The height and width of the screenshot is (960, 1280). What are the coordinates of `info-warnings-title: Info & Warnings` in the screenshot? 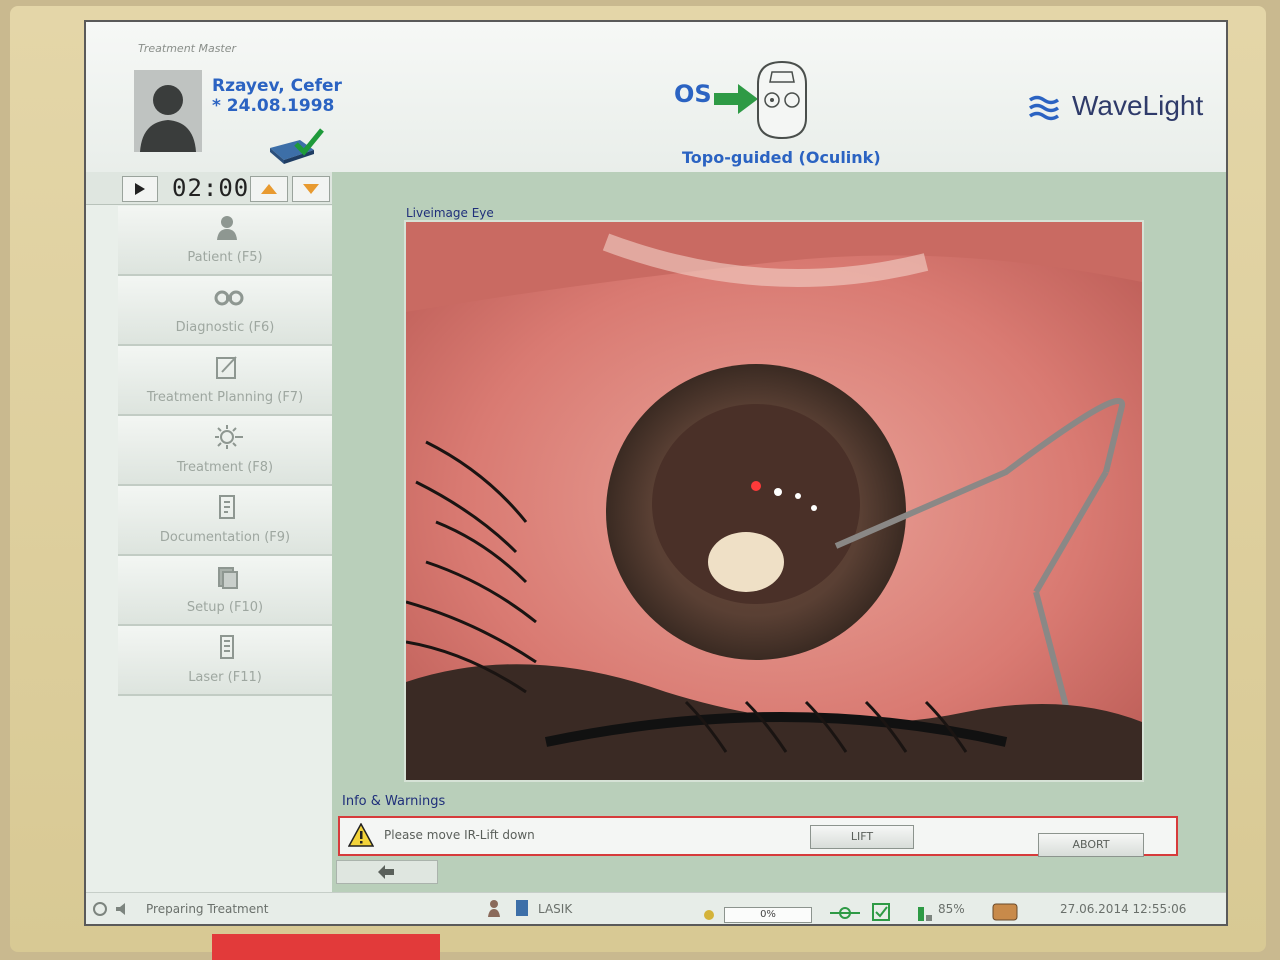 It's located at (394, 801).